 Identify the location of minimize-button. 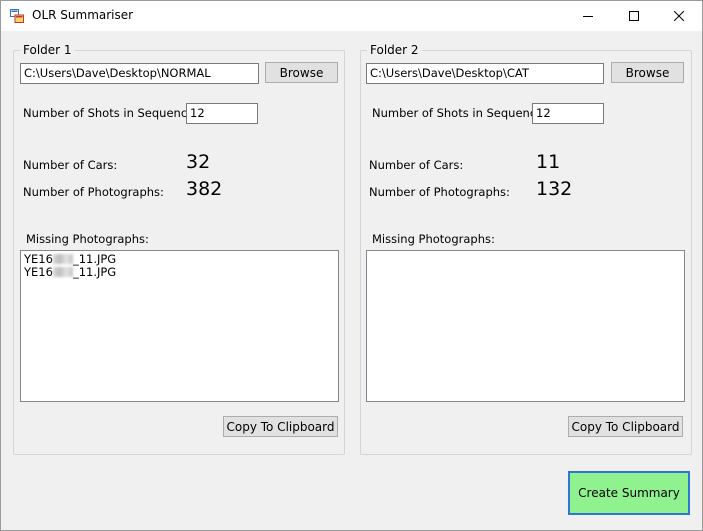
(588, 16).